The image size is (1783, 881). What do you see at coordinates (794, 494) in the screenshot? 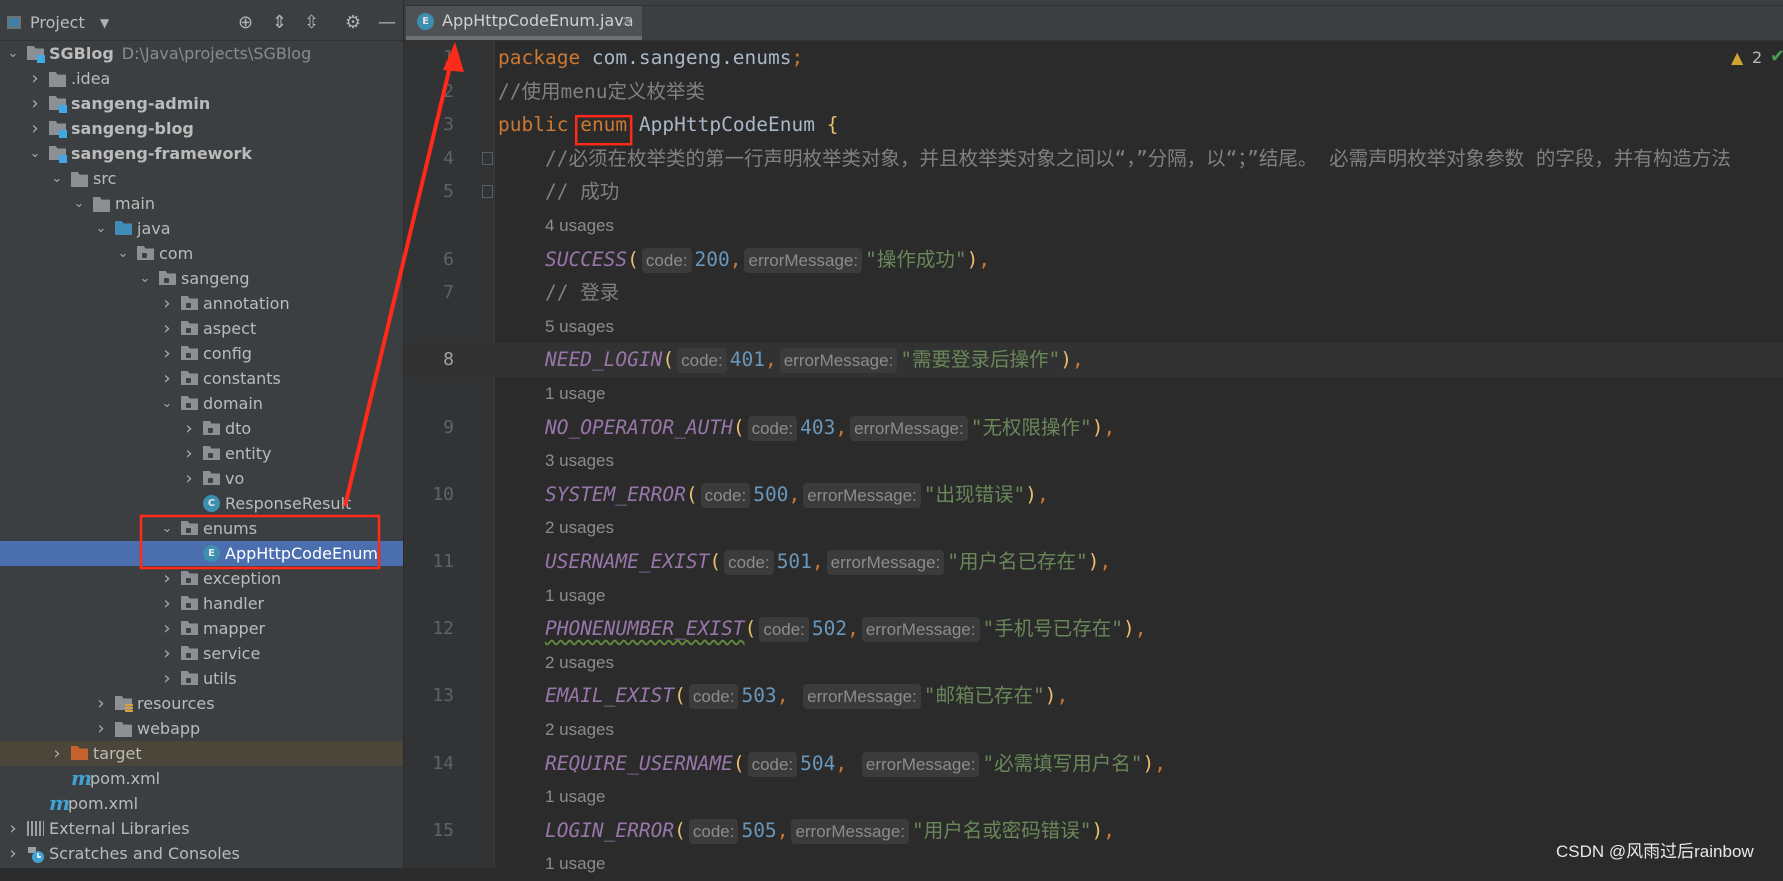
I see `code-token: ,` at bounding box center [794, 494].